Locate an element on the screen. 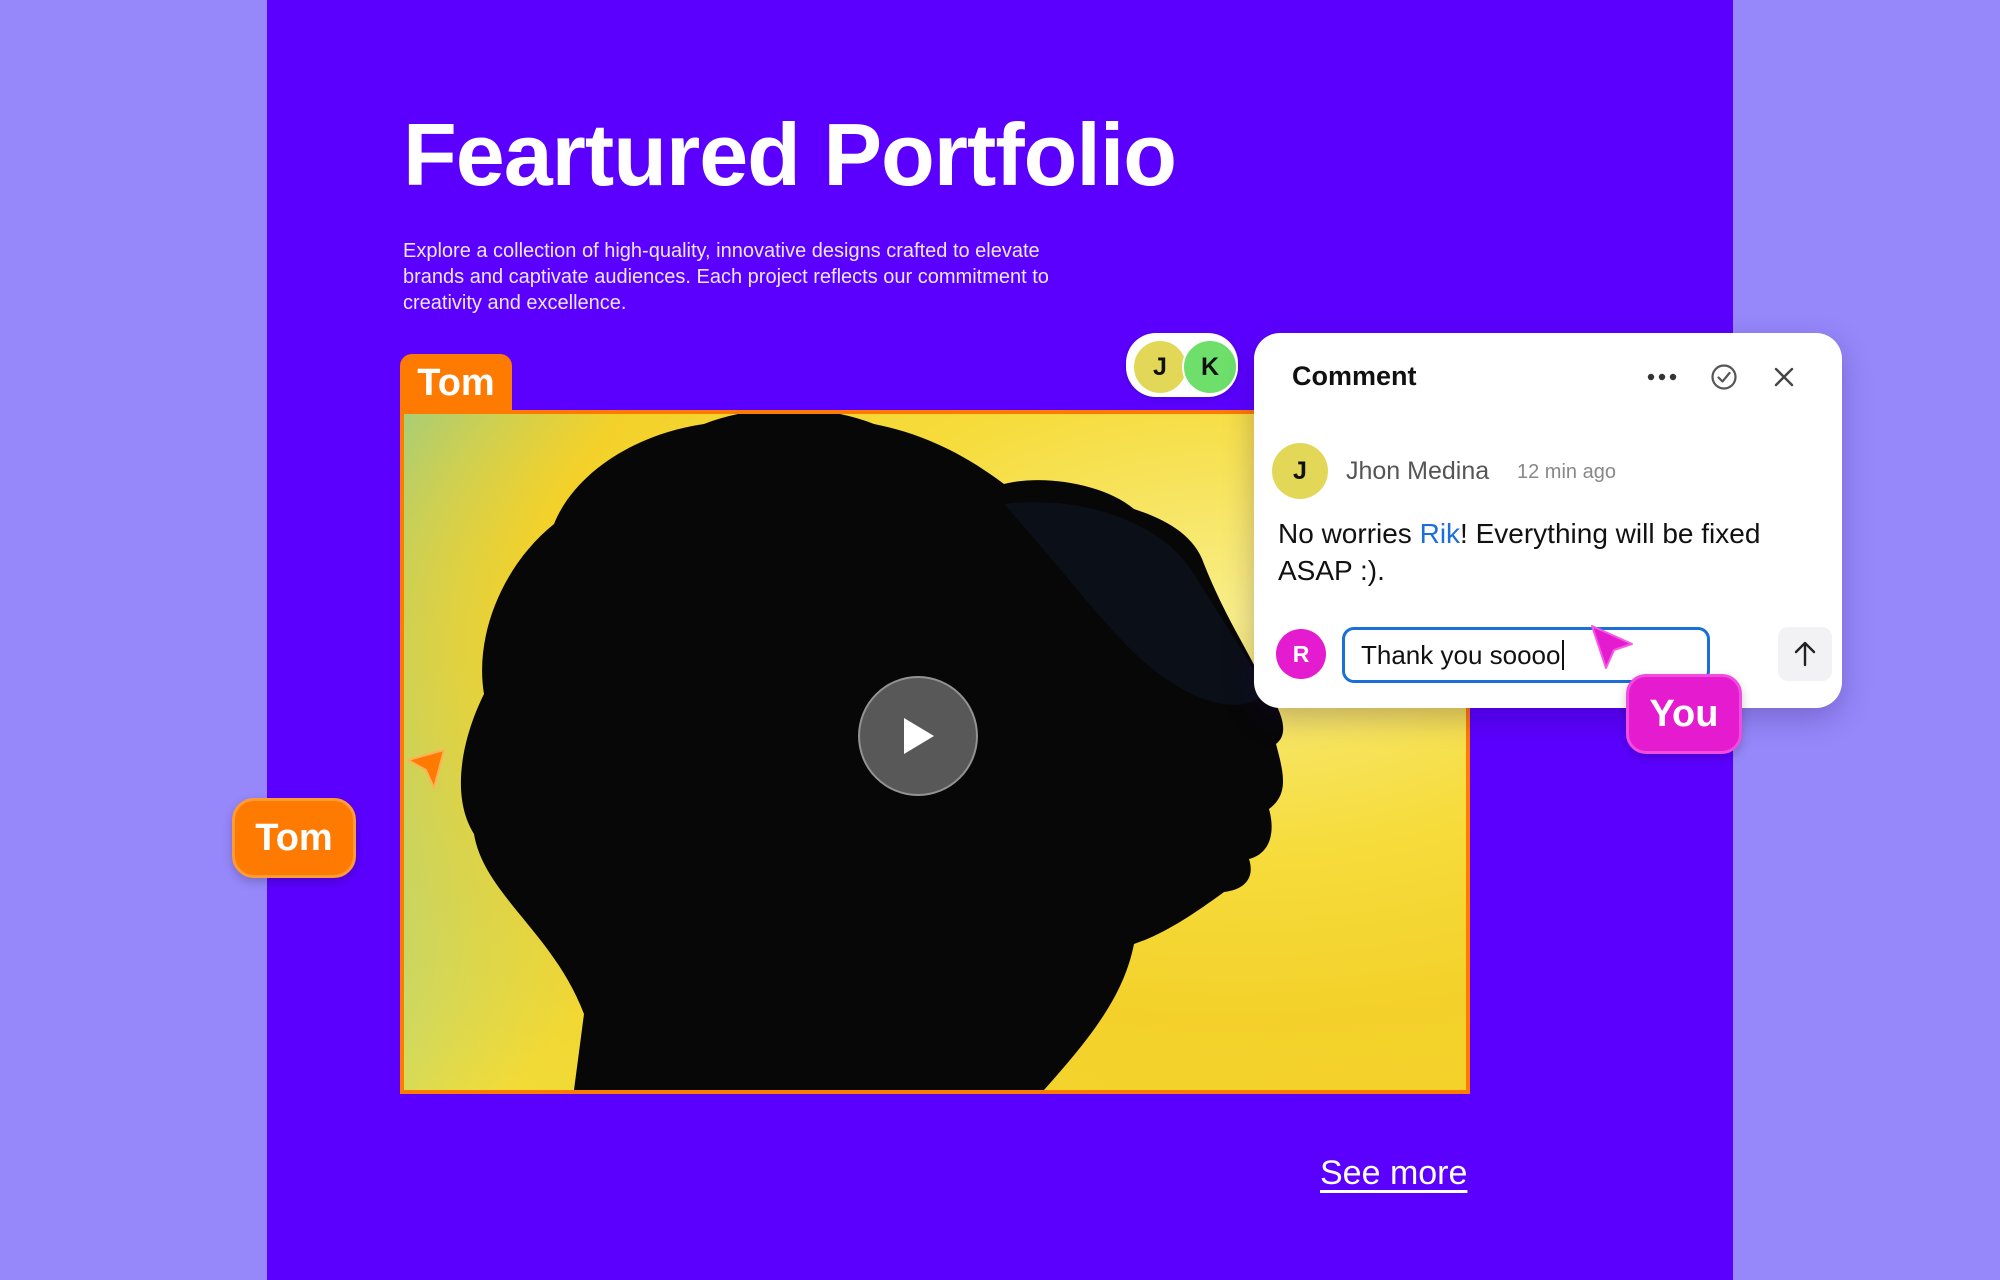  reply-user-avatar: R is located at coordinates (1301, 654).